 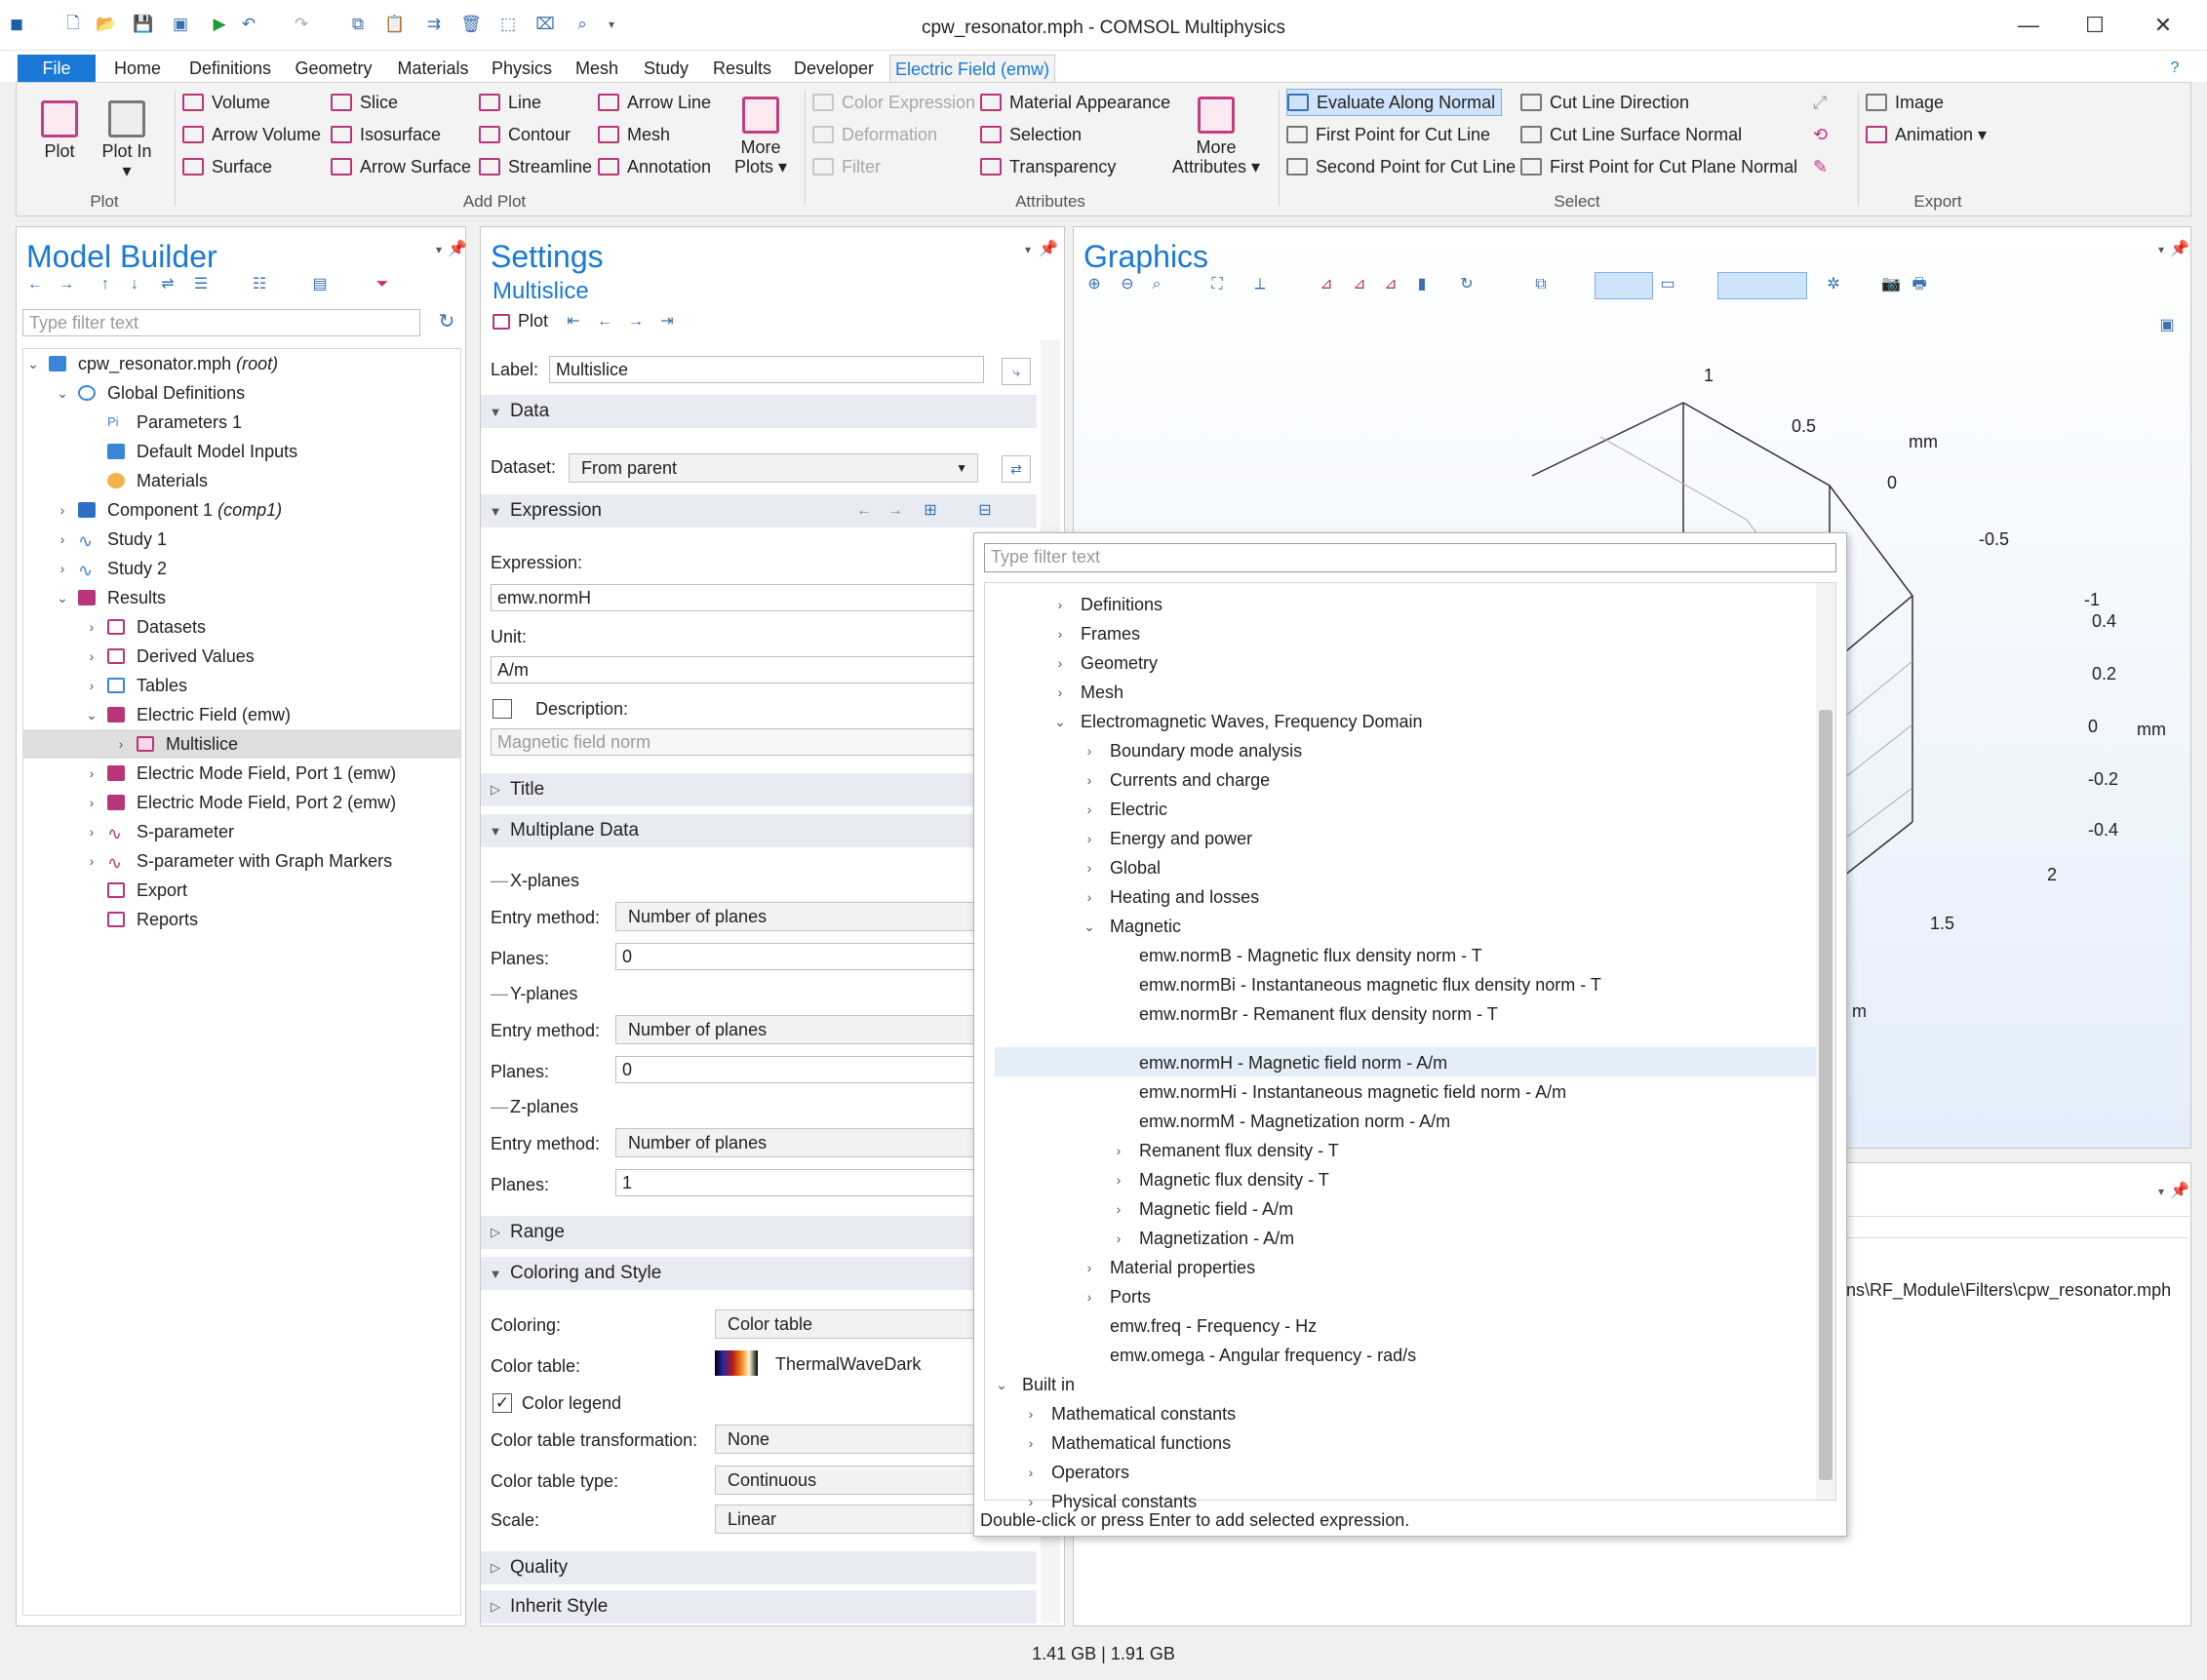 What do you see at coordinates (168, 284) in the screenshot?
I see `show-icon: ⇌` at bounding box center [168, 284].